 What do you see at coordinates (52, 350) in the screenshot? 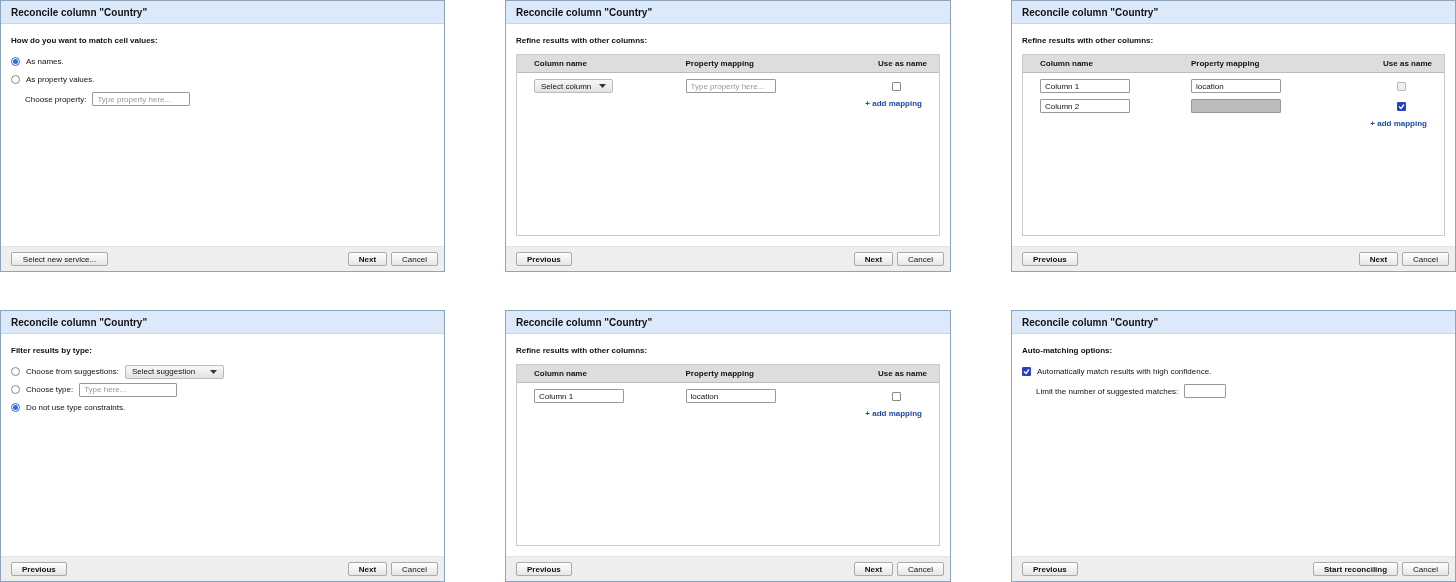
I see `section-heading: Filter results by type:` at bounding box center [52, 350].